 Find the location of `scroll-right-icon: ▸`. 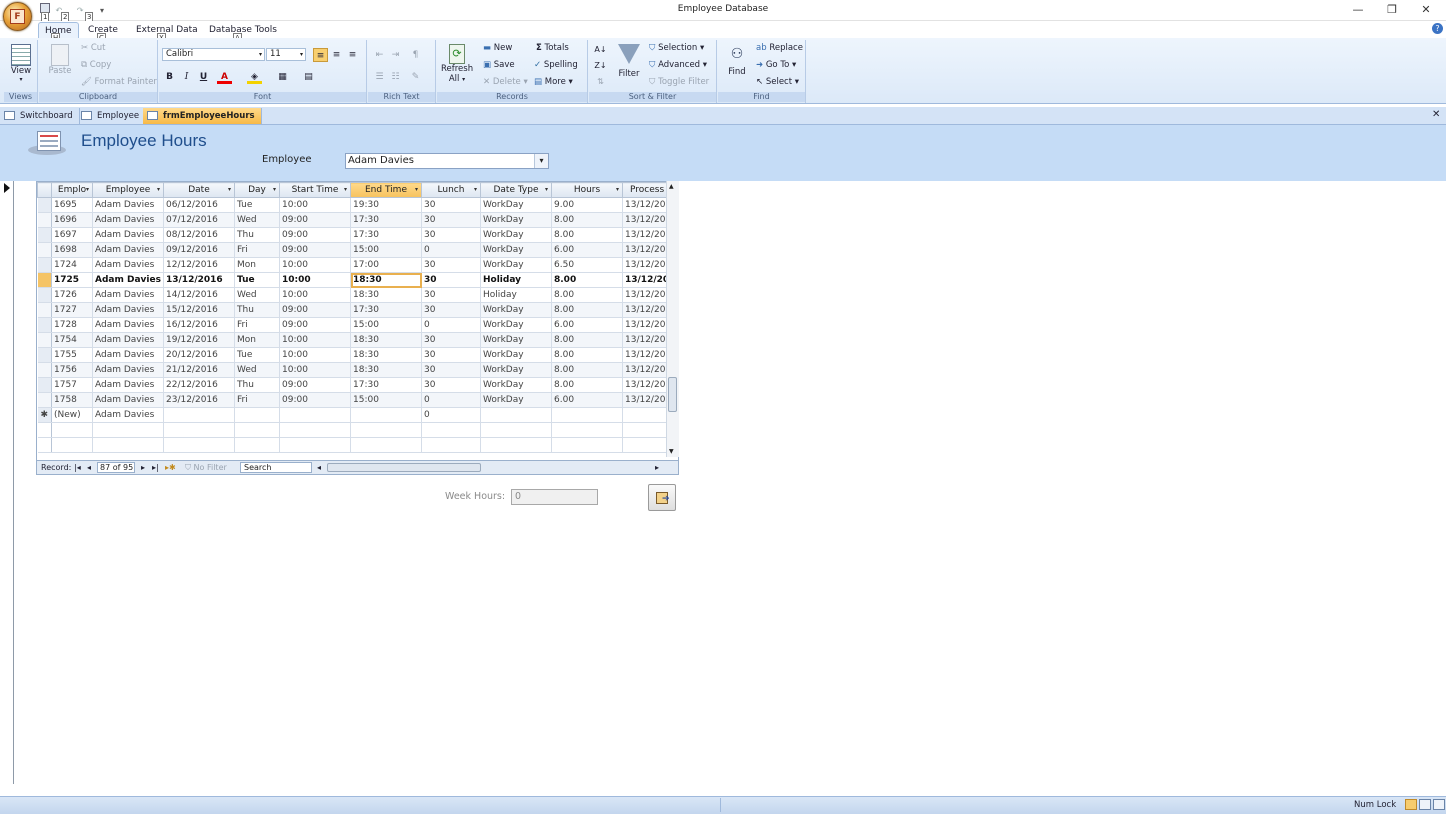

scroll-right-icon: ▸ is located at coordinates (657, 468).